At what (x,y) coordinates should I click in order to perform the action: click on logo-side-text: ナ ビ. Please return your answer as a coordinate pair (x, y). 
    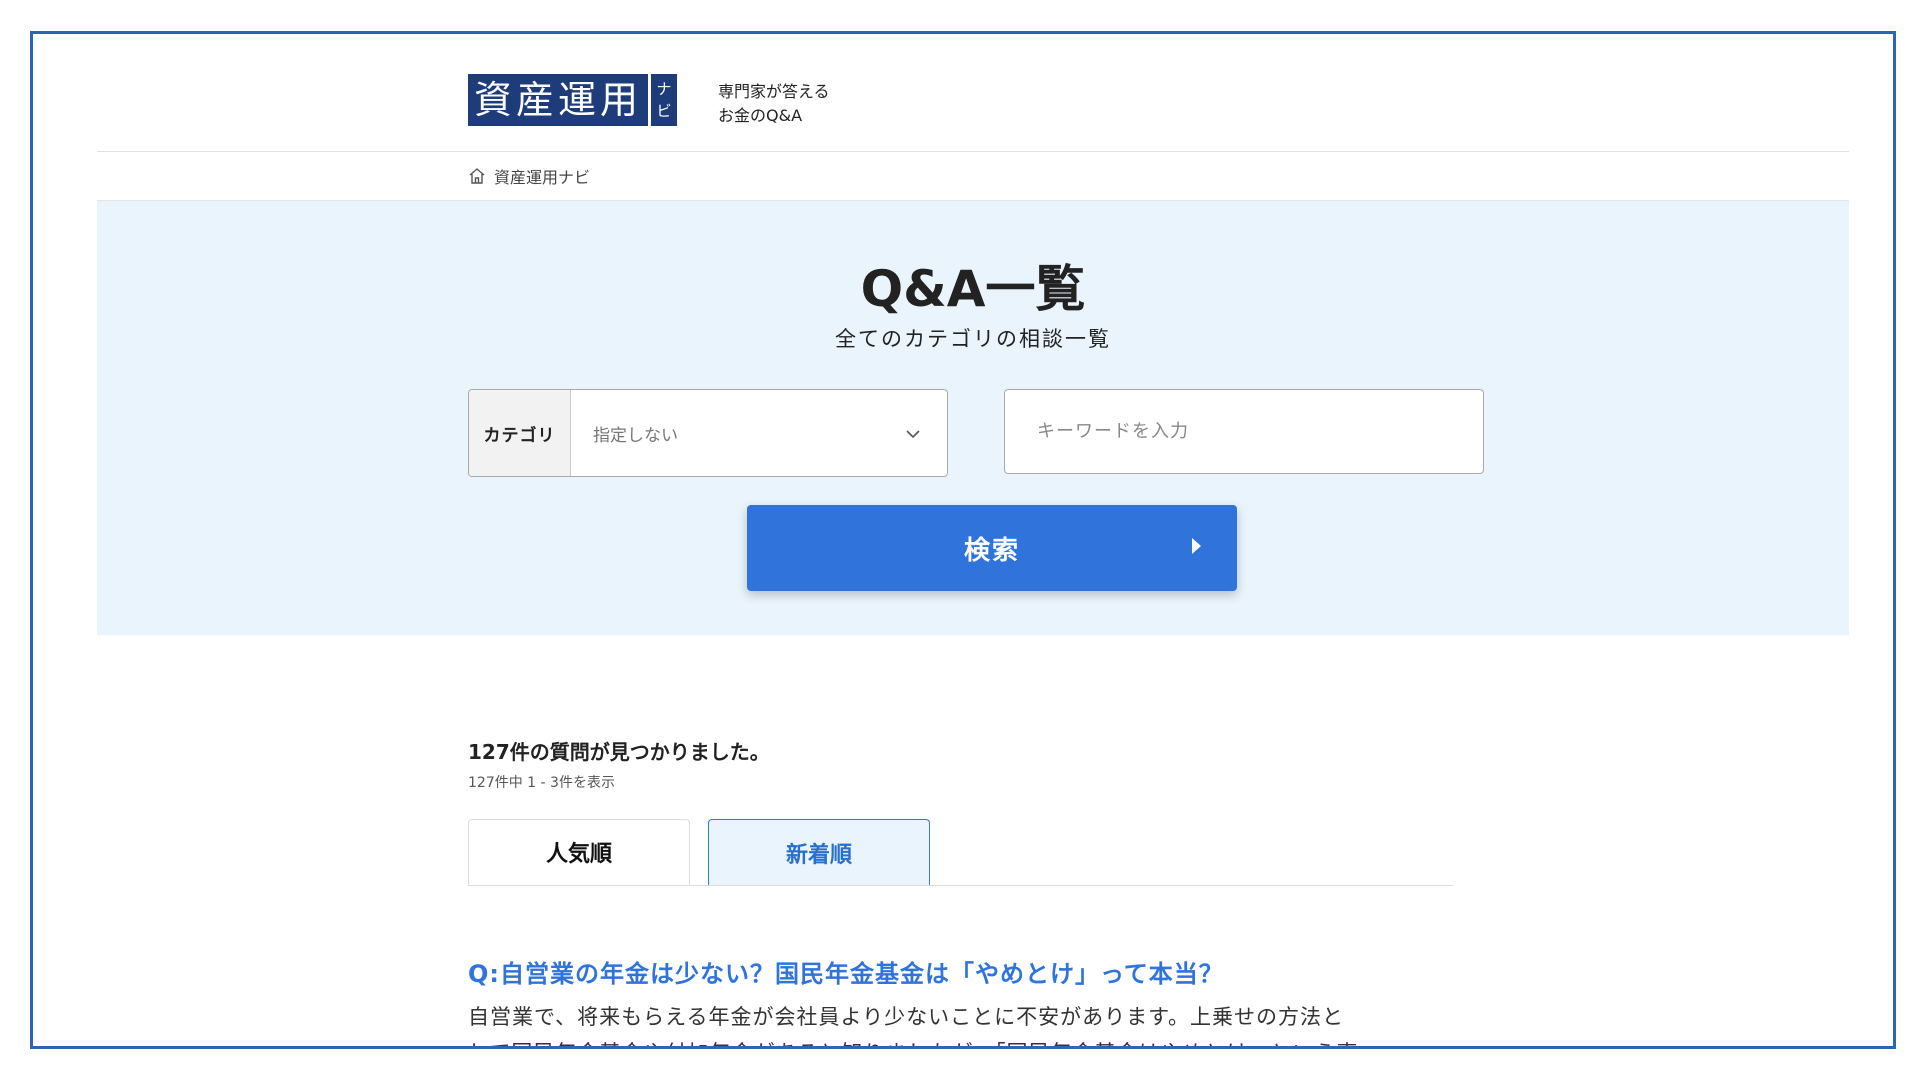
    Looking at the image, I should click on (664, 100).